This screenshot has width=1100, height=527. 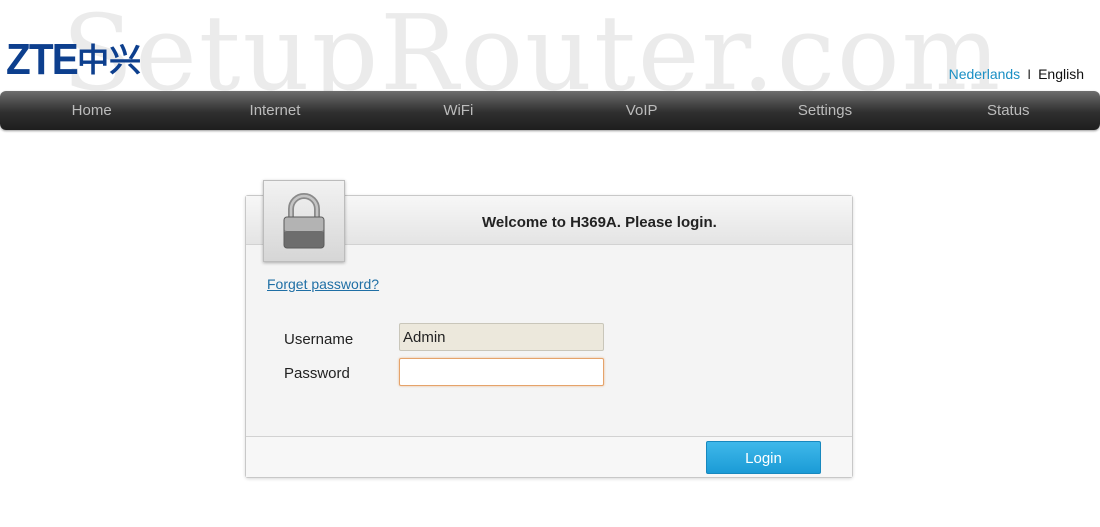 I want to click on nav-item-voip: VoIP, so click(x=641, y=110).